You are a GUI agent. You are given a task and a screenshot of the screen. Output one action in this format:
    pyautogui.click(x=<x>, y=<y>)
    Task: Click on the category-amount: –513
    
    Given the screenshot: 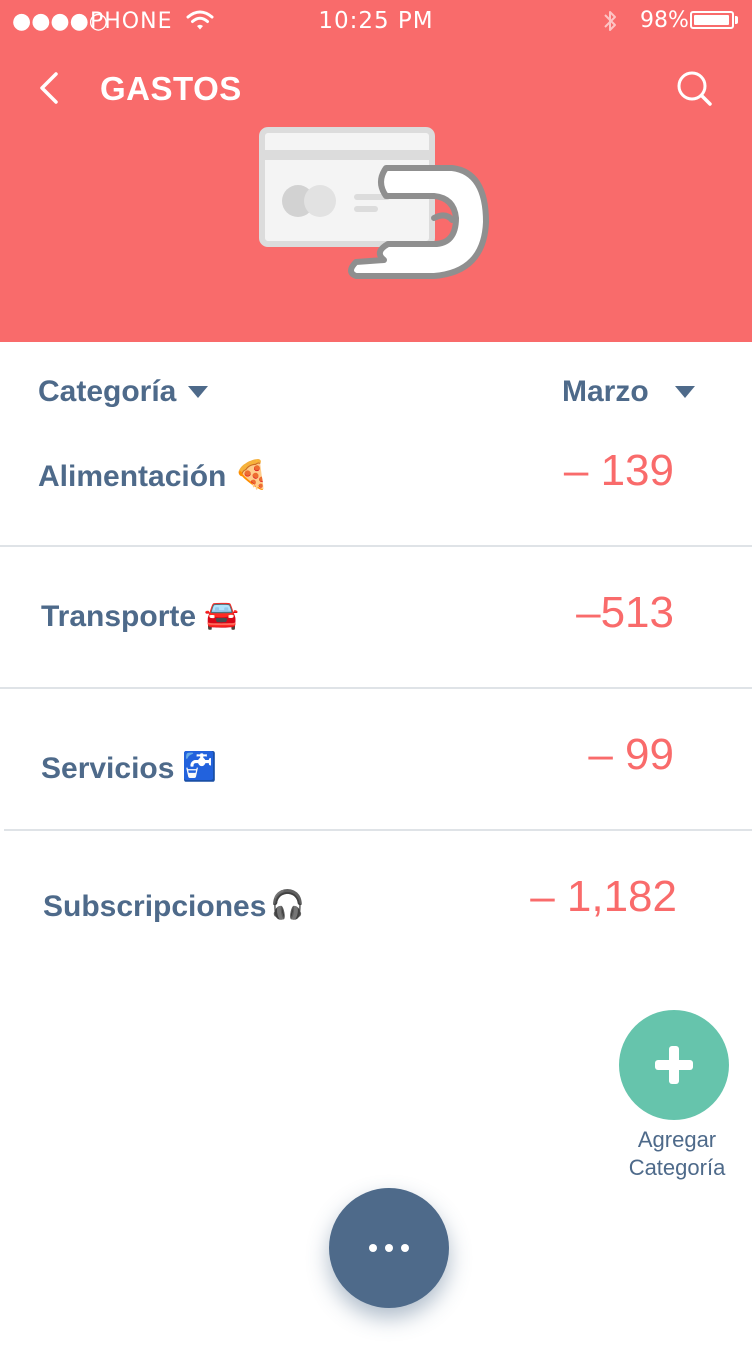 What is the action you would take?
    pyautogui.click(x=625, y=612)
    